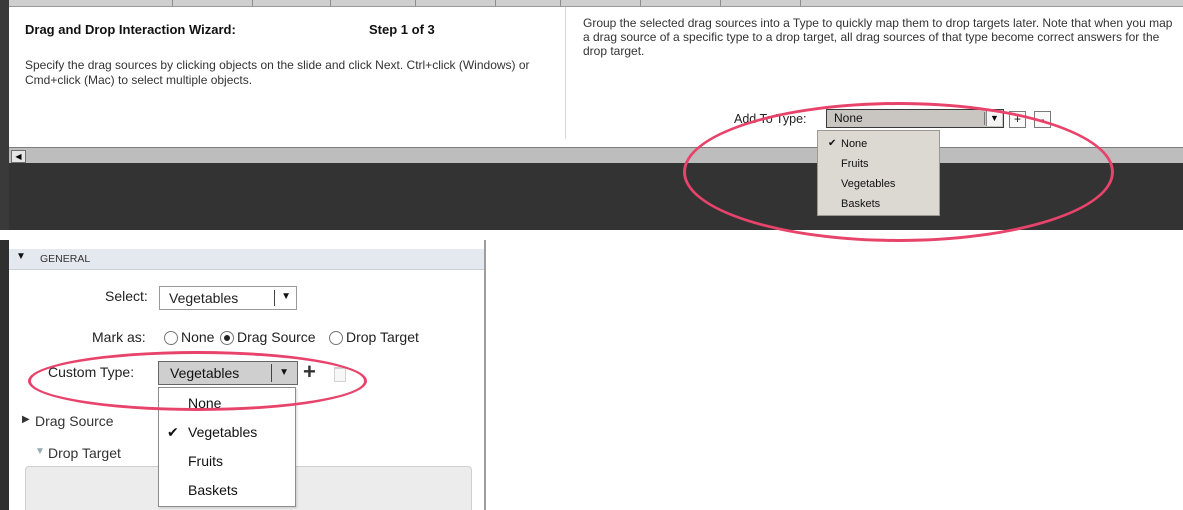  I want to click on custom-type-label: Custom Type:, so click(91, 372).